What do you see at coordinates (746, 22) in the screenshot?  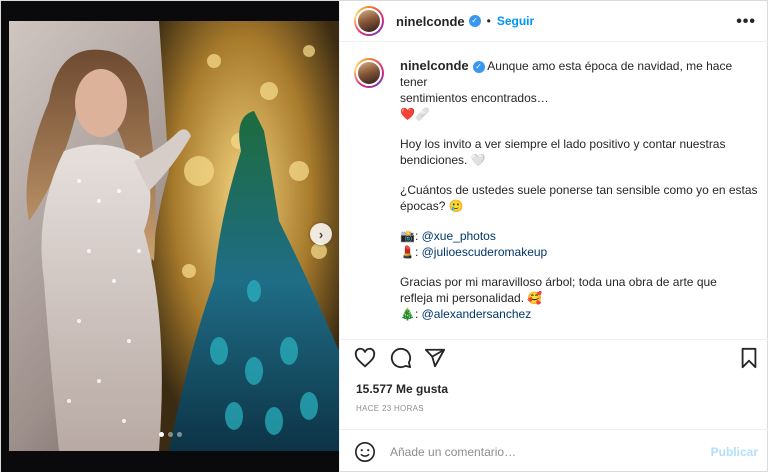 I see `more-options-icon: •••` at bounding box center [746, 22].